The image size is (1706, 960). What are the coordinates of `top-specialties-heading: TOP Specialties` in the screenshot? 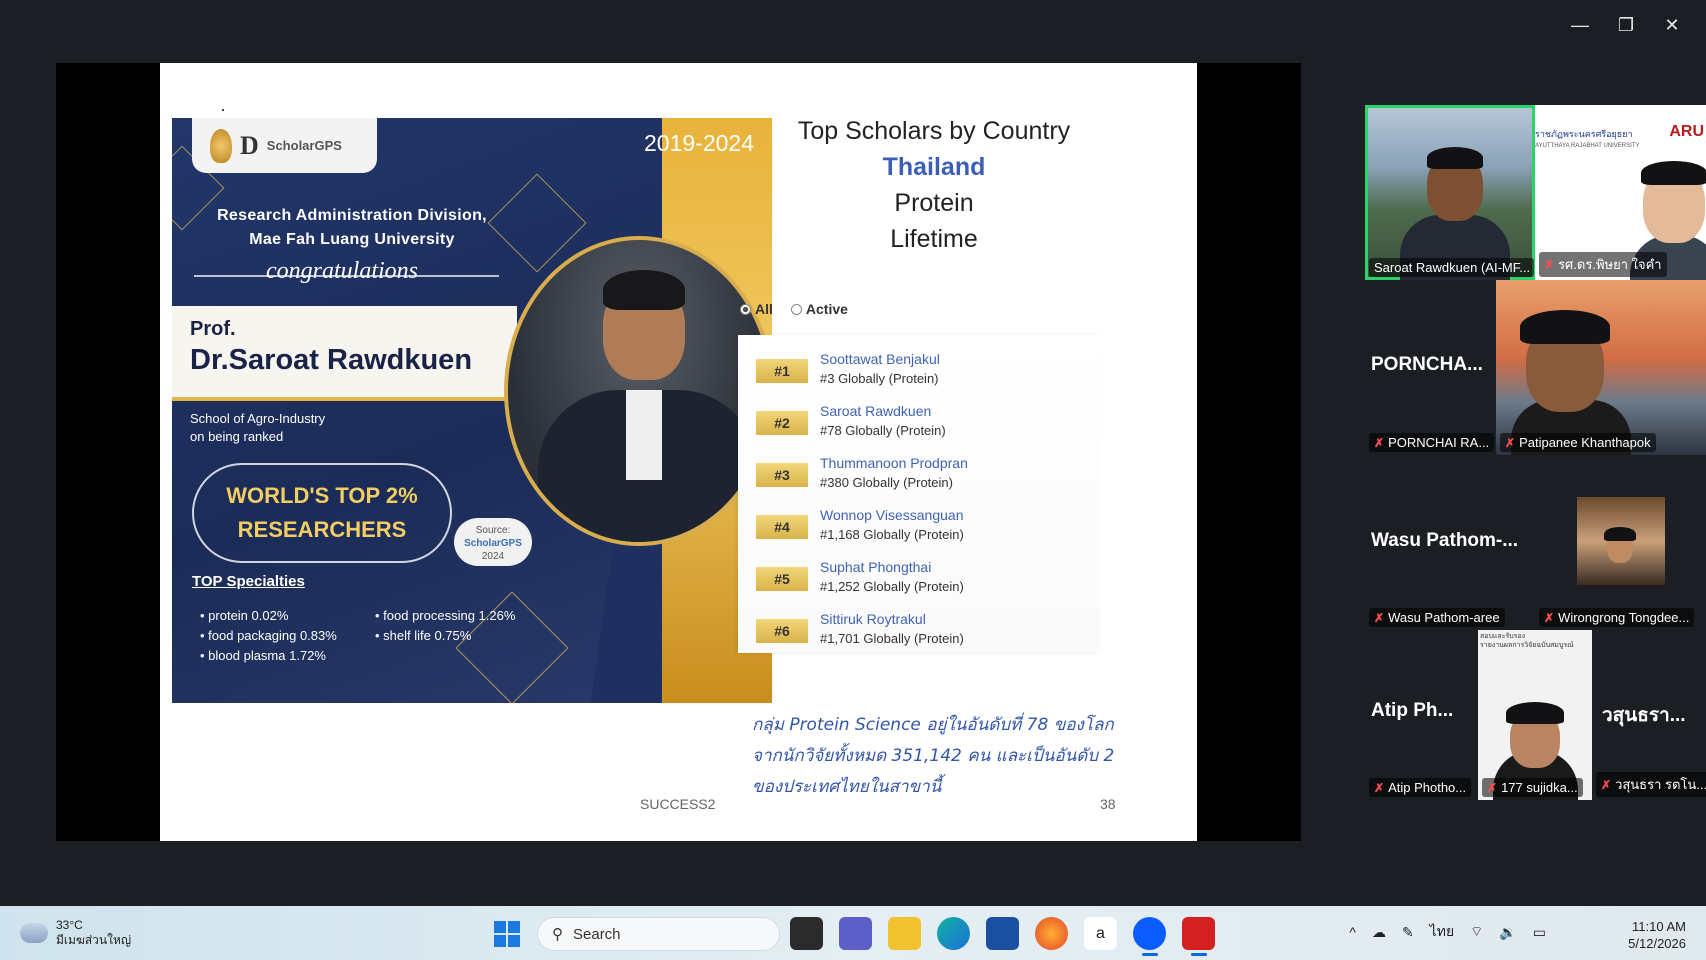 It's located at (248, 581).